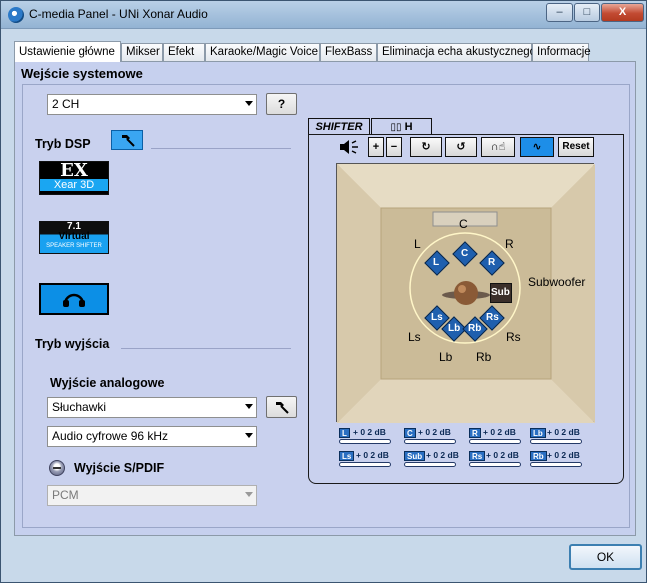 The height and width of the screenshot is (583, 647). What do you see at coordinates (396, 127) in the screenshot?
I see `book-icon: ▯▯` at bounding box center [396, 127].